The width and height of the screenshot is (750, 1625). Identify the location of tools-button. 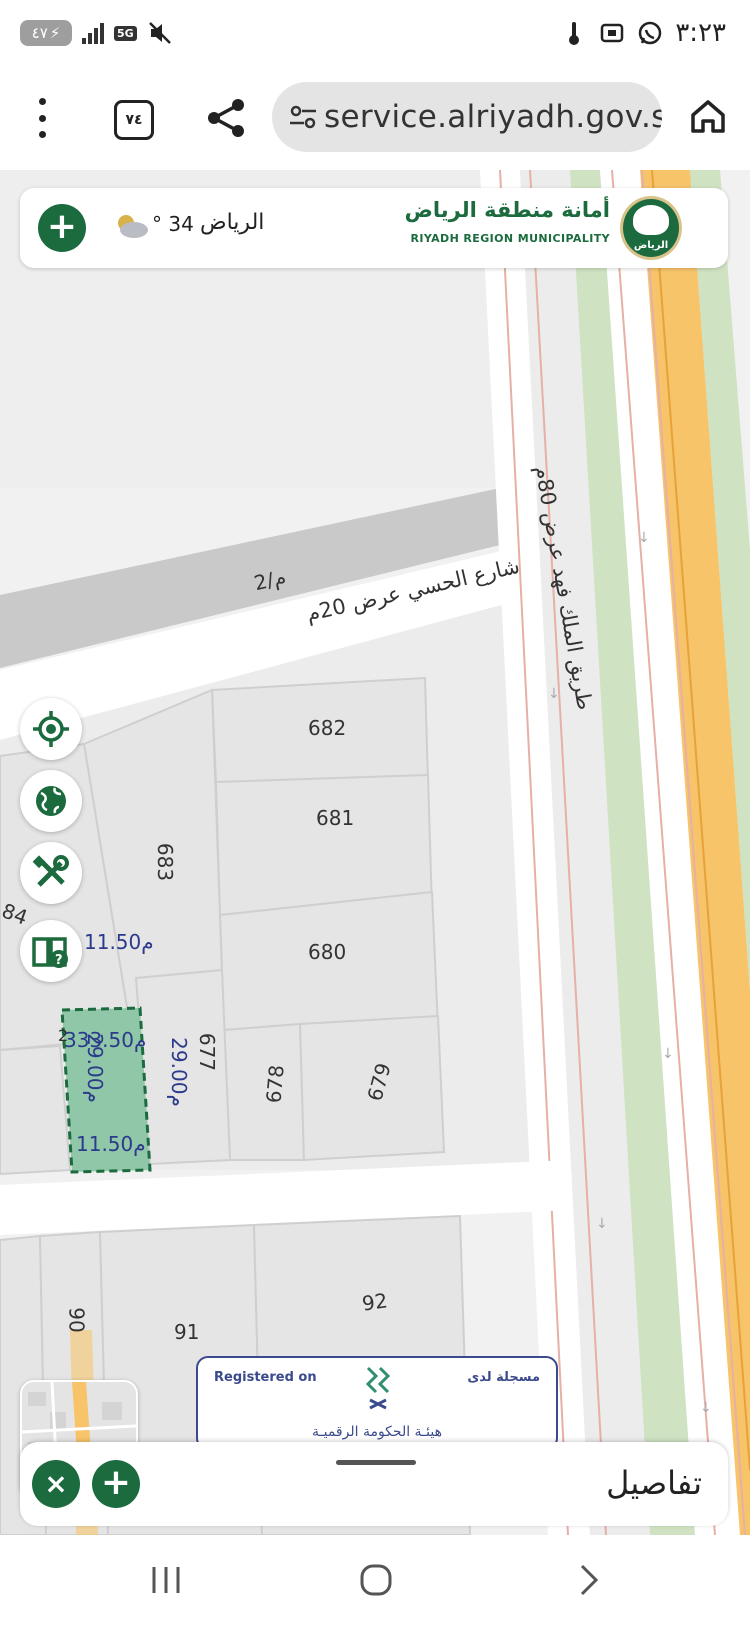
(51, 873).